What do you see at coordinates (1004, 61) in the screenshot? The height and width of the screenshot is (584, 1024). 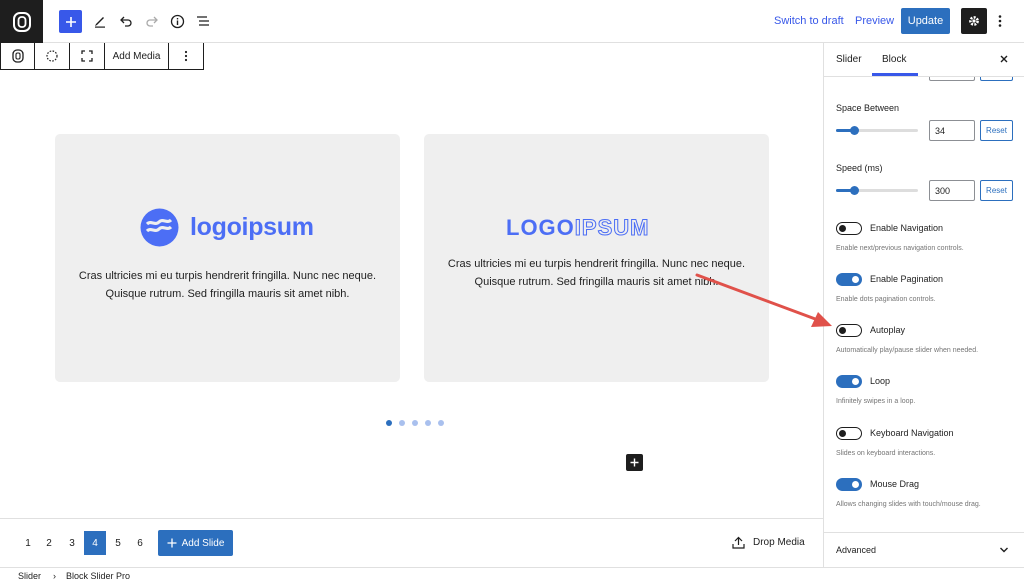 I see `close-sidebar-button` at bounding box center [1004, 61].